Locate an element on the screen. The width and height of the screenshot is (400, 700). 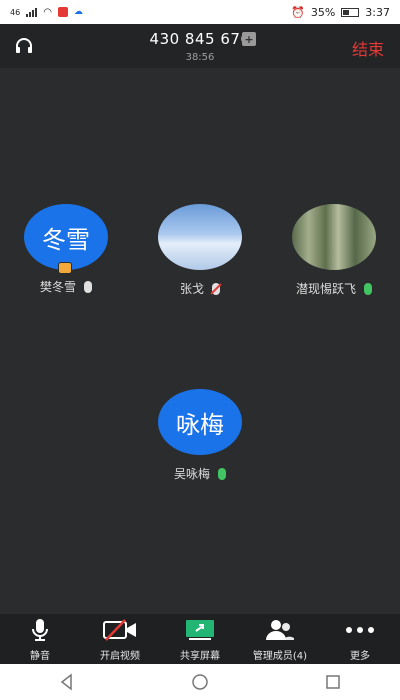
back-icon is located at coordinates (67, 682).